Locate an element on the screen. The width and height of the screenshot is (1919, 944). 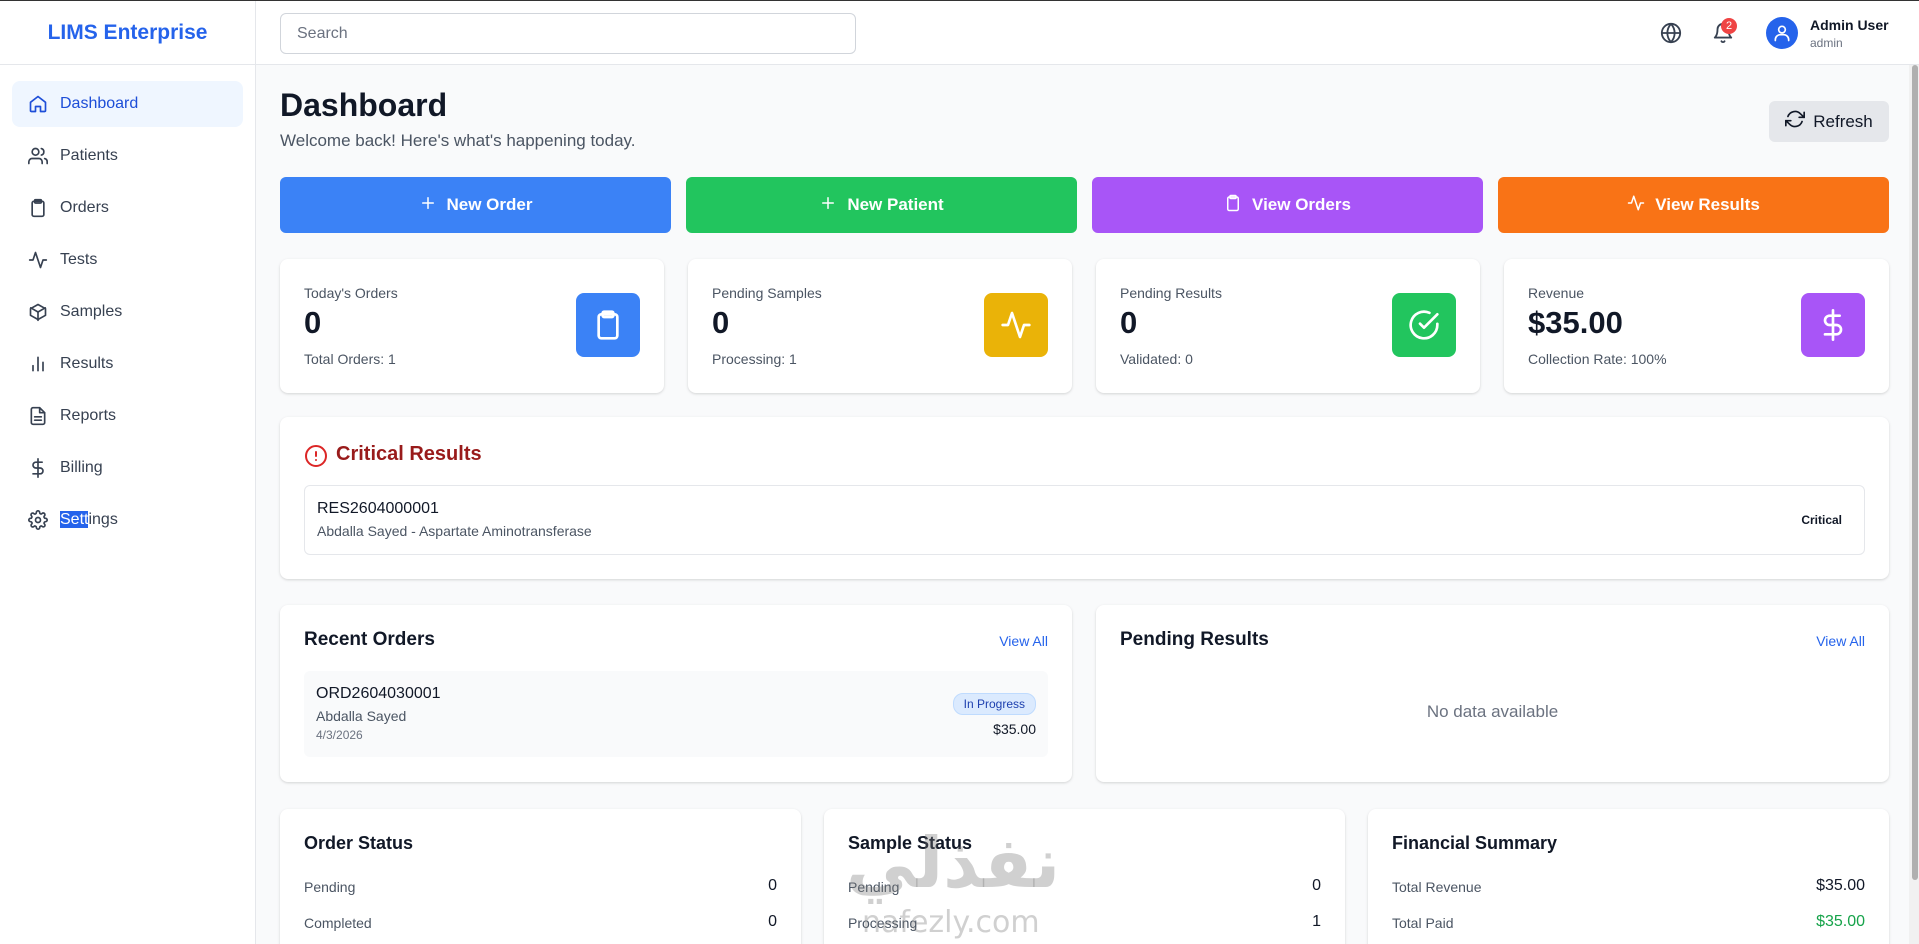
stat-value: $35.00 is located at coordinates (1575, 322).